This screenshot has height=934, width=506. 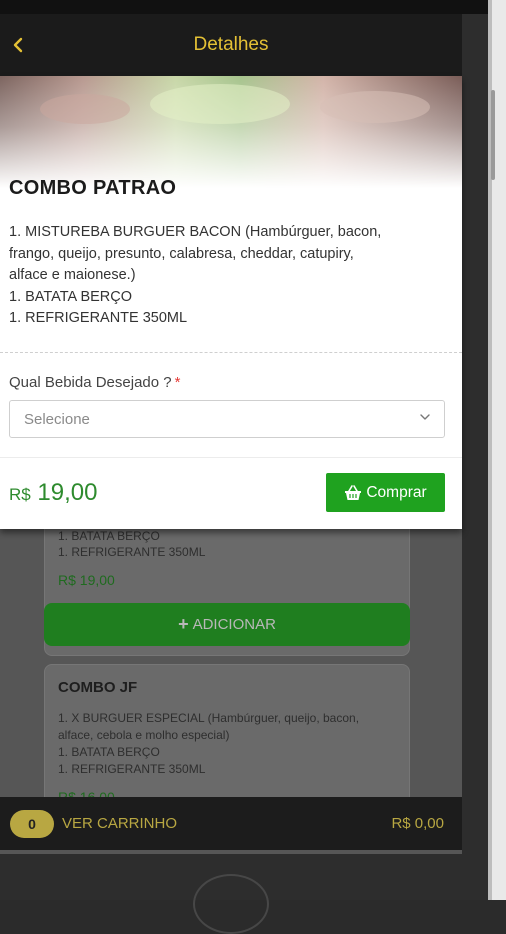 I want to click on bg-card-price: R$ 19,00, so click(x=86, y=580).